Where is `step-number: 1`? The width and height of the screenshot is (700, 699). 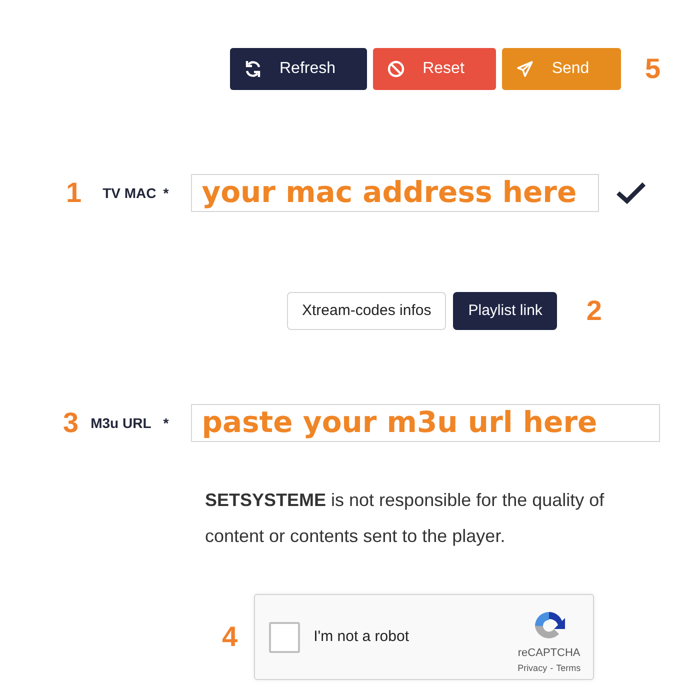 step-number: 1 is located at coordinates (74, 193).